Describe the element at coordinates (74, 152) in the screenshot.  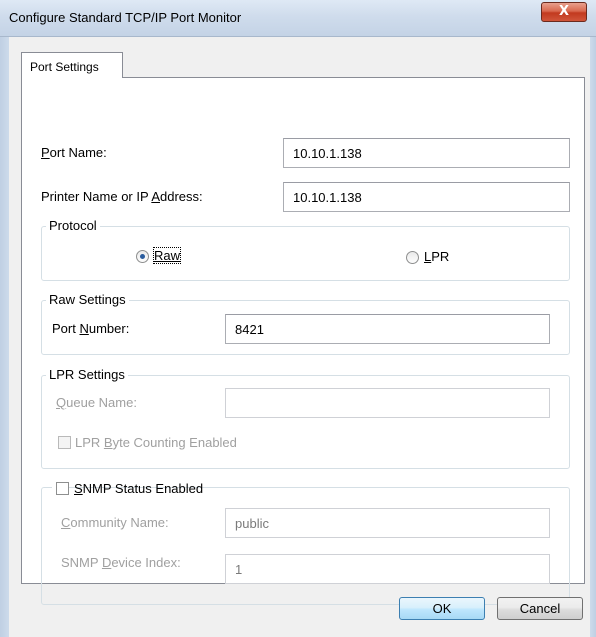
I see `port-name-label: Port Name:` at that location.